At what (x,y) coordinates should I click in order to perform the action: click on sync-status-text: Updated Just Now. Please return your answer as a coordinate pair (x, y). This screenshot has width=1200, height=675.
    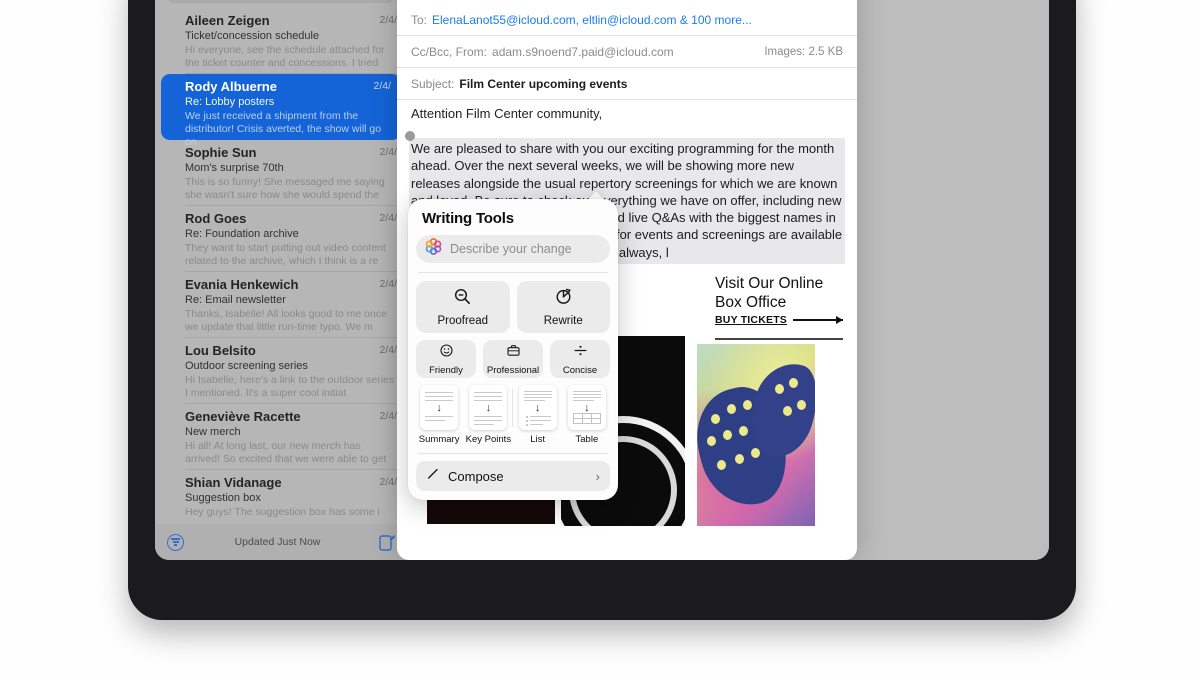
    Looking at the image, I should click on (277, 542).